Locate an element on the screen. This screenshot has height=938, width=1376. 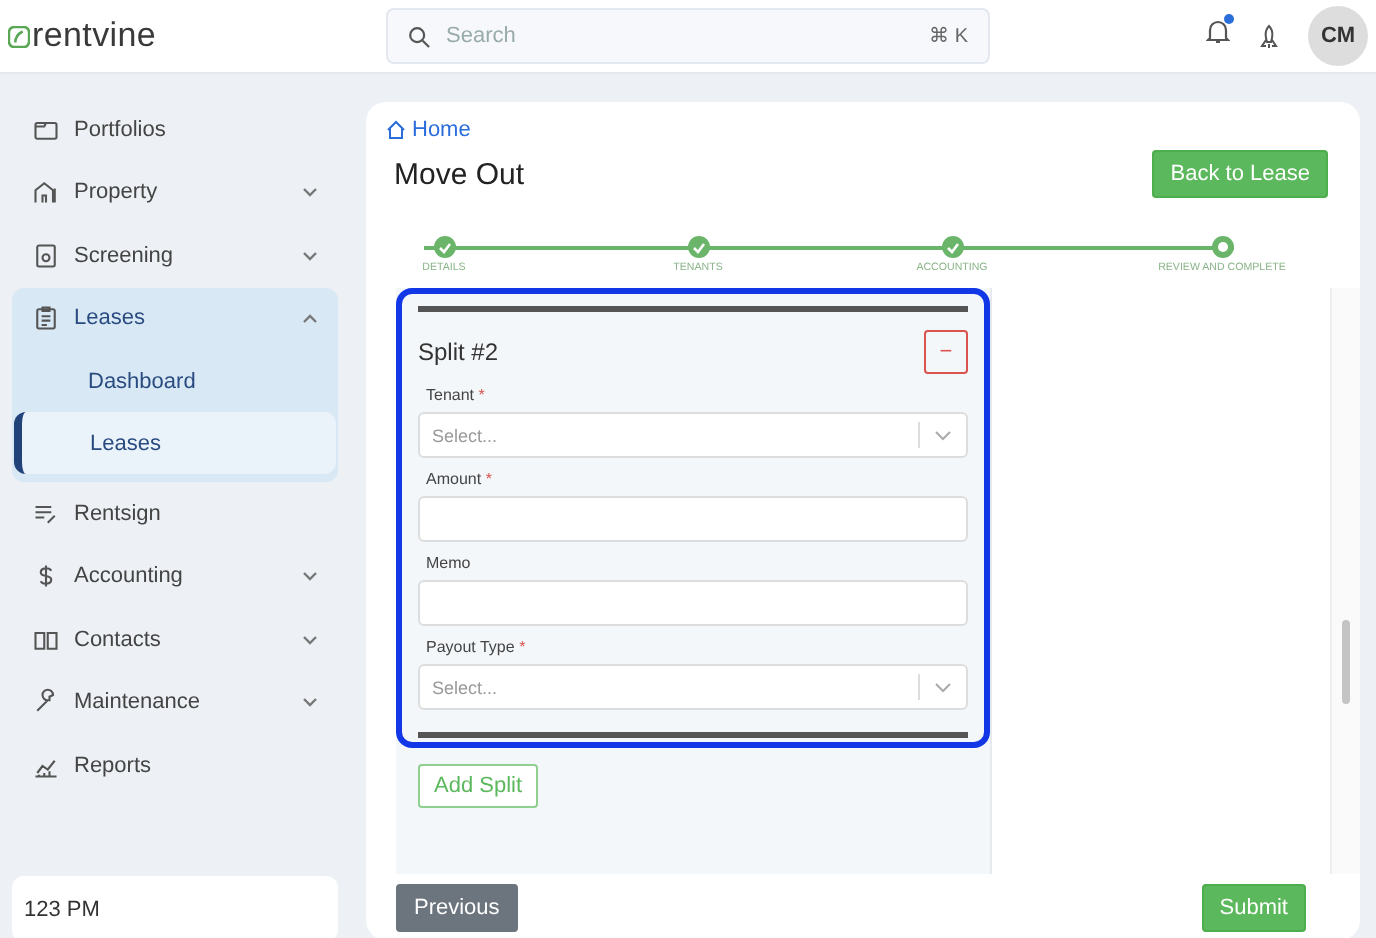
sidebar-item: Screening is located at coordinates (175, 255).